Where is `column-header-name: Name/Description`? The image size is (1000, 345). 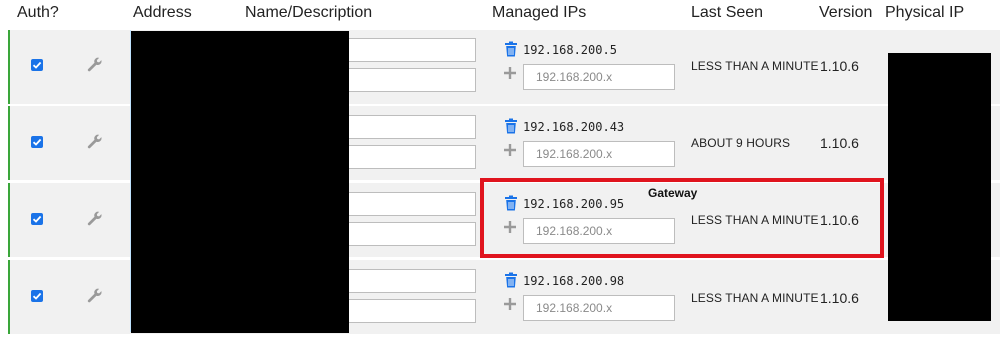 column-header-name: Name/Description is located at coordinates (309, 12).